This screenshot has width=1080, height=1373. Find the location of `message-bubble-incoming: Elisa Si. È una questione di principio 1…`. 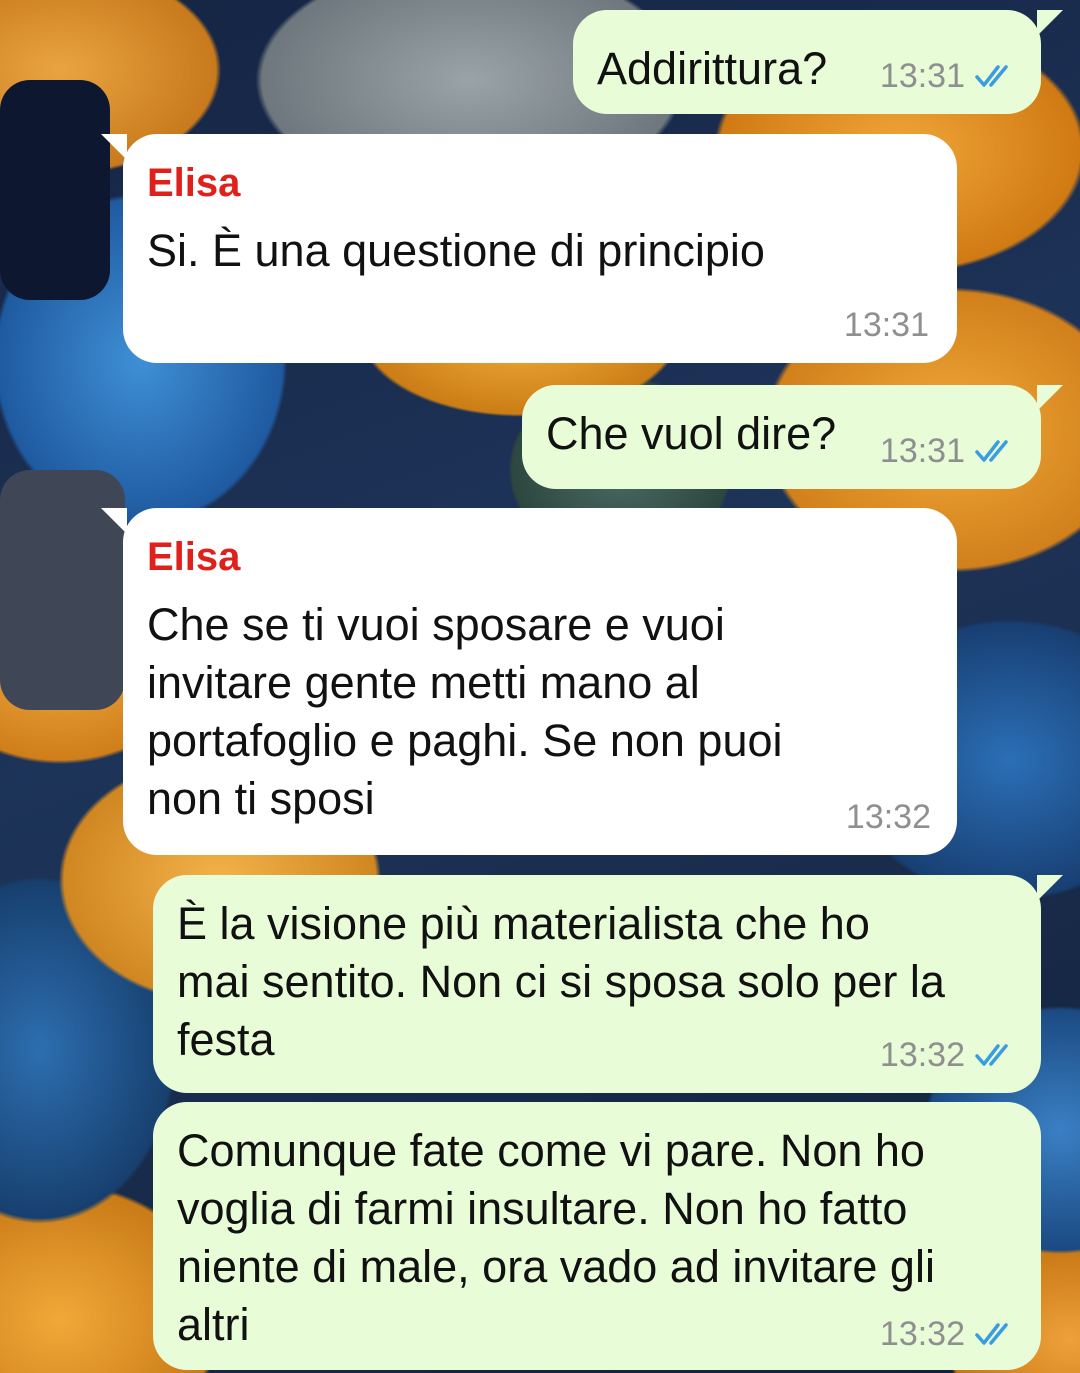

message-bubble-incoming: Elisa Si. È una questione di principio 1… is located at coordinates (529, 248).